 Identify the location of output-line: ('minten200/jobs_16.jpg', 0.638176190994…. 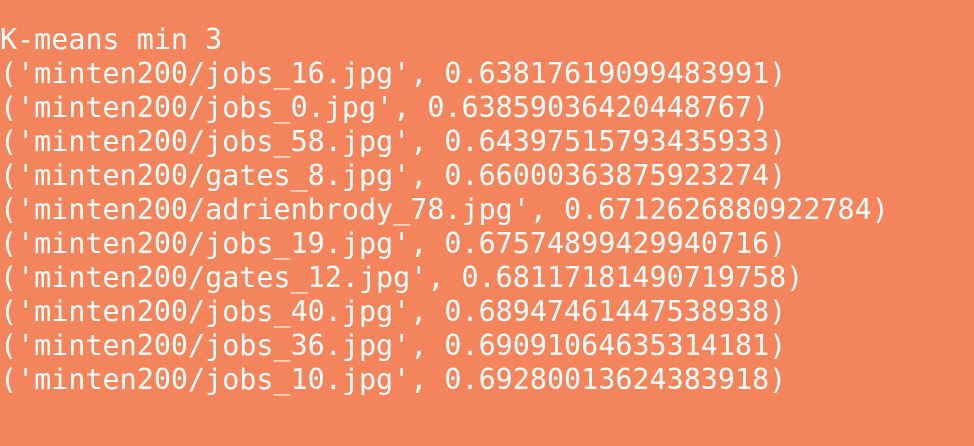
(393, 73).